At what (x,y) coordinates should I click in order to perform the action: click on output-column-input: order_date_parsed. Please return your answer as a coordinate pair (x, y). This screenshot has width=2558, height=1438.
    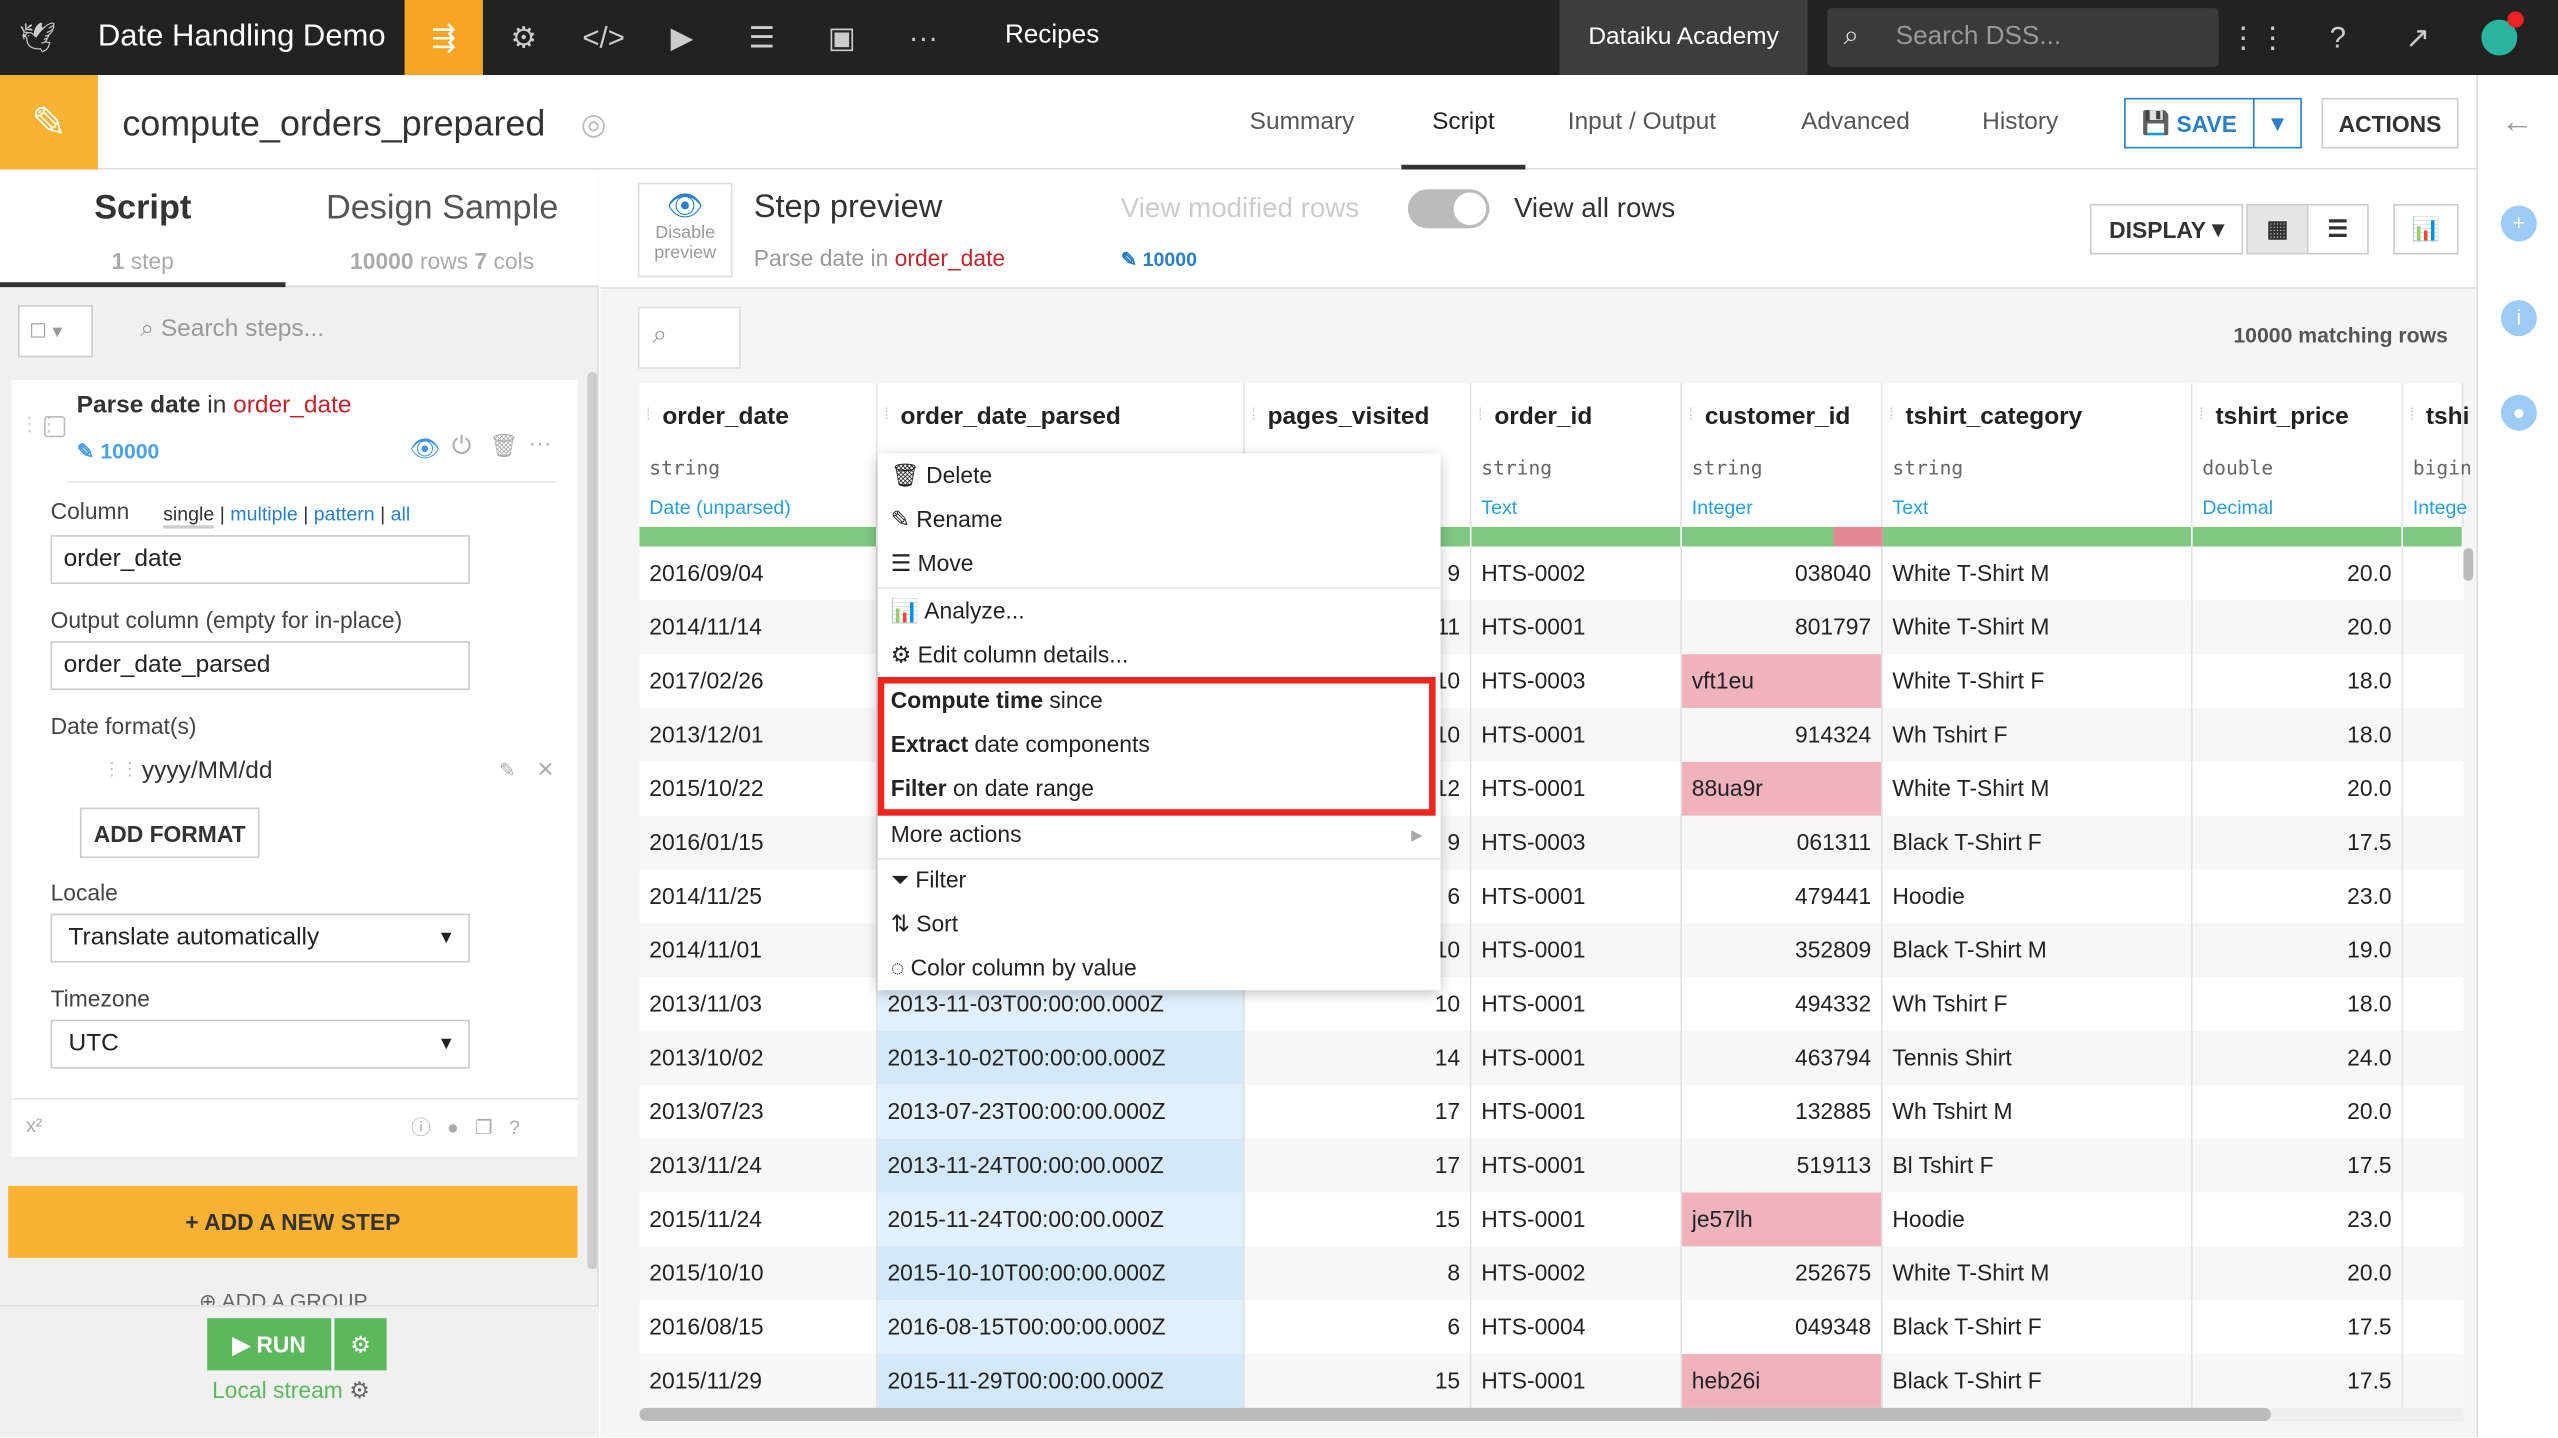
    Looking at the image, I should click on (260, 666).